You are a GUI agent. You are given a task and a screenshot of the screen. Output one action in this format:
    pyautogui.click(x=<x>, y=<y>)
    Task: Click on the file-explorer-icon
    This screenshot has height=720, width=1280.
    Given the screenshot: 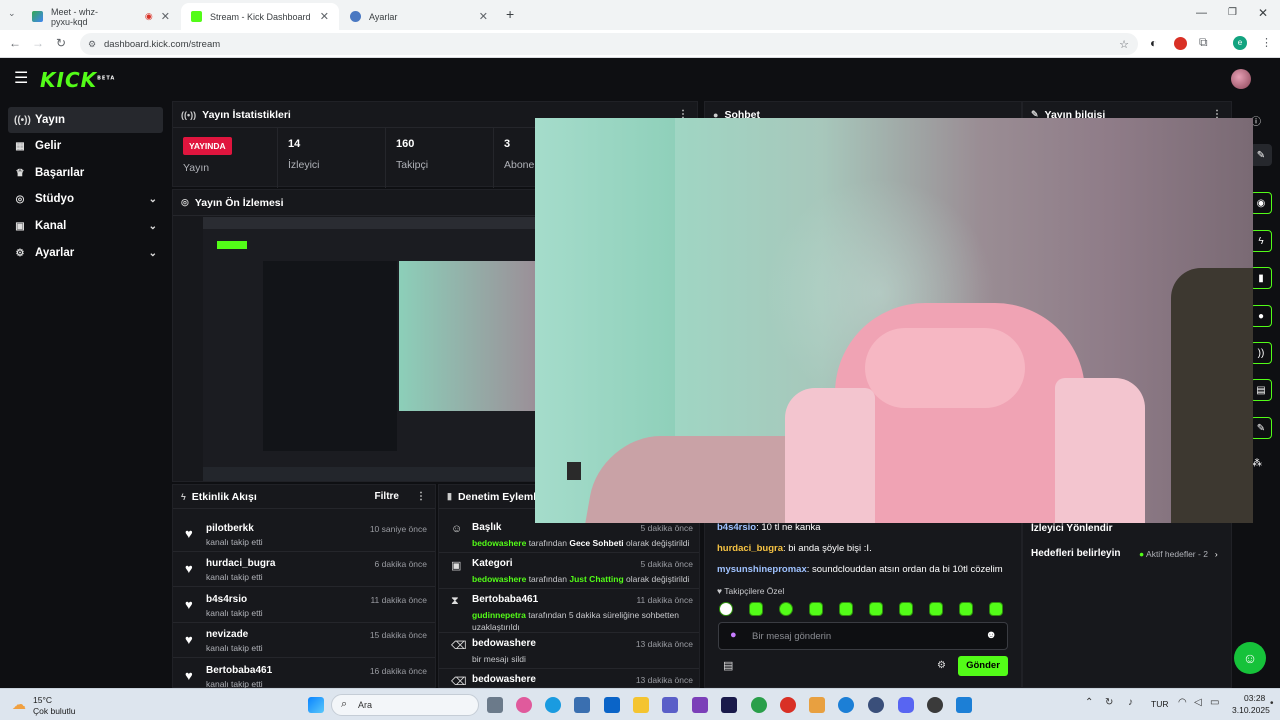 What is the action you would take?
    pyautogui.click(x=641, y=705)
    